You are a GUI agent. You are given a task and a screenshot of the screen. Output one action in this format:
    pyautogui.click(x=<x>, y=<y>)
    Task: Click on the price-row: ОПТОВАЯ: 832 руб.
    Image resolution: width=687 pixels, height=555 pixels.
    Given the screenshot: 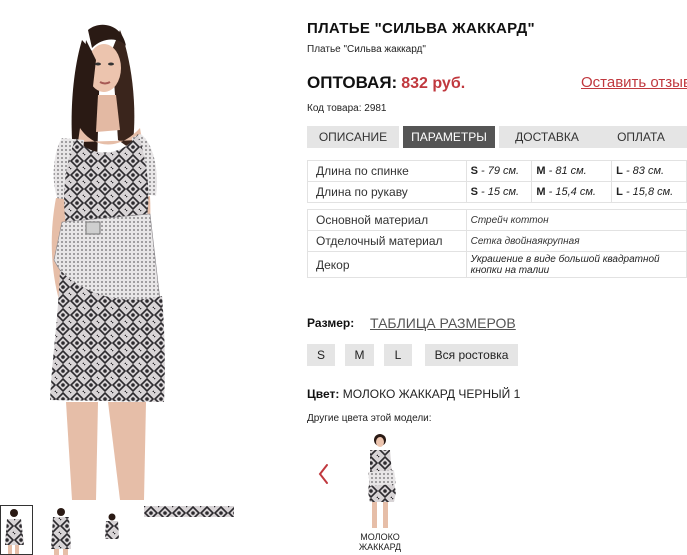 What is the action you would take?
    pyautogui.click(x=386, y=83)
    